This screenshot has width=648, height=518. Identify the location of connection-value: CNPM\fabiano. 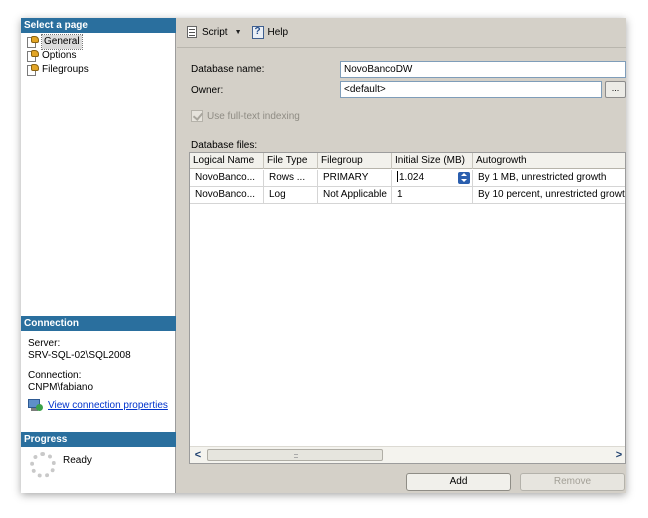
(61, 387).